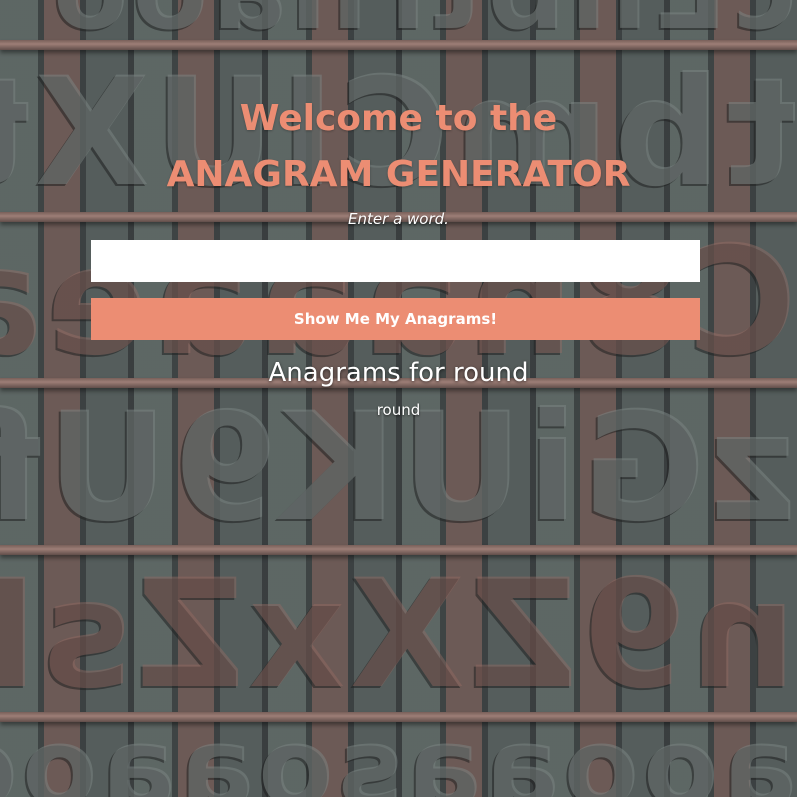  Describe the element at coordinates (395, 319) in the screenshot. I see `show-anagrams-button: Show Me My Anagrams!` at that location.